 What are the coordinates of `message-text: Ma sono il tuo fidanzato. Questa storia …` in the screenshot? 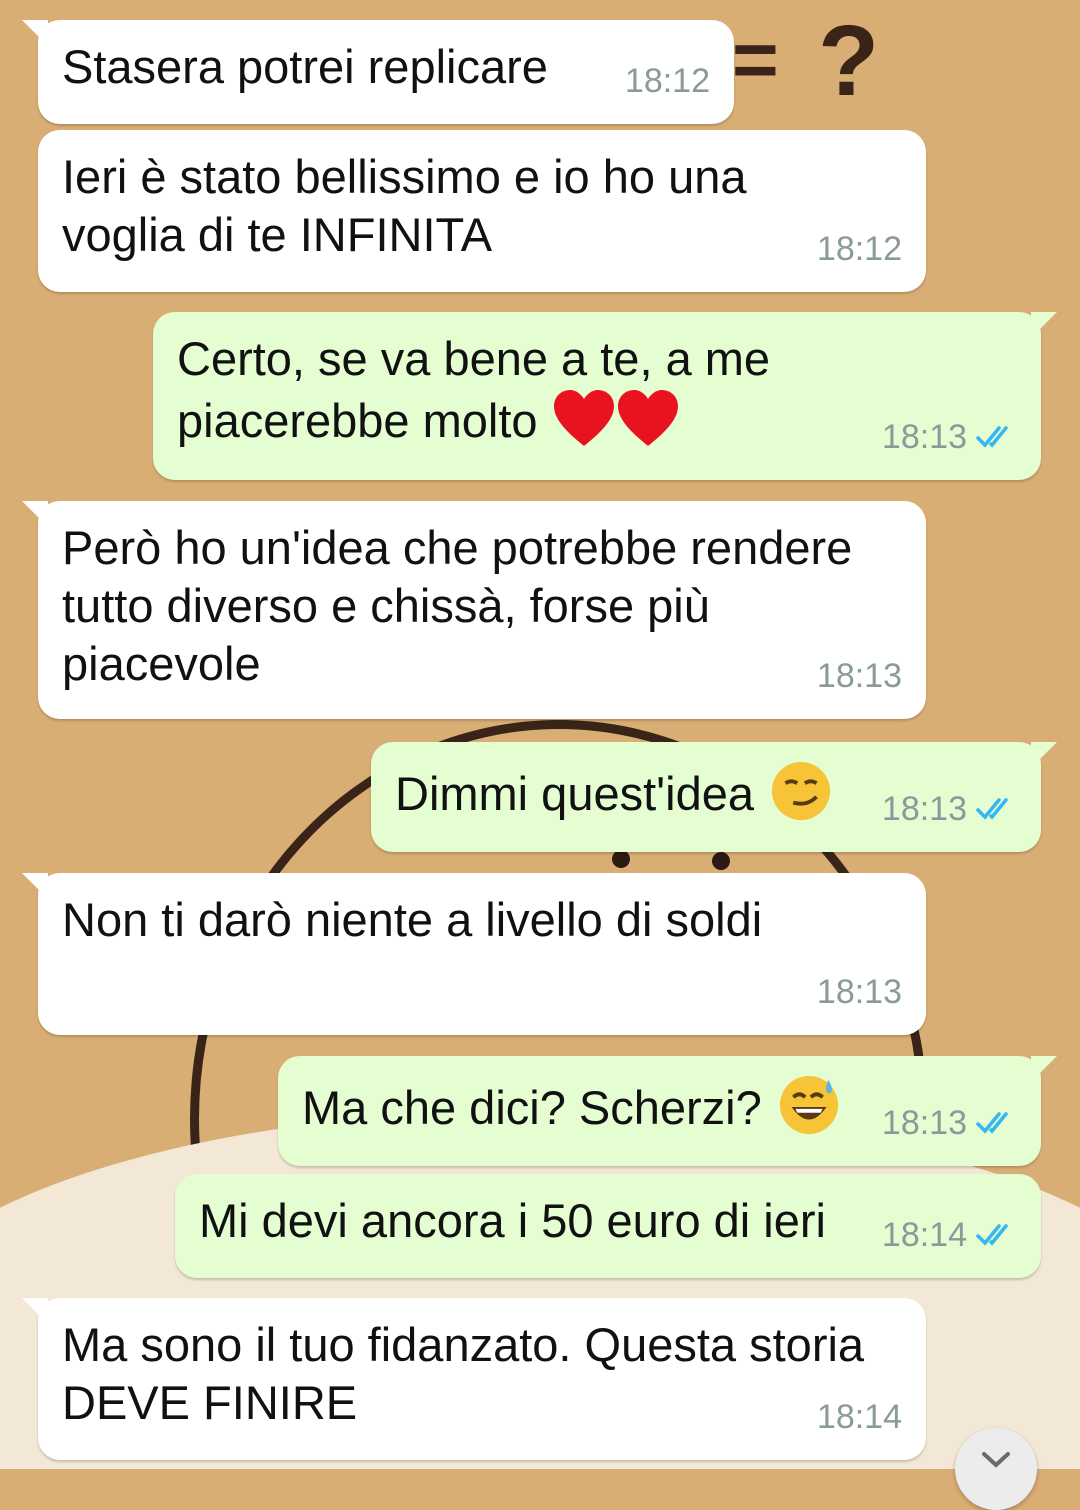 It's located at (463, 1373).